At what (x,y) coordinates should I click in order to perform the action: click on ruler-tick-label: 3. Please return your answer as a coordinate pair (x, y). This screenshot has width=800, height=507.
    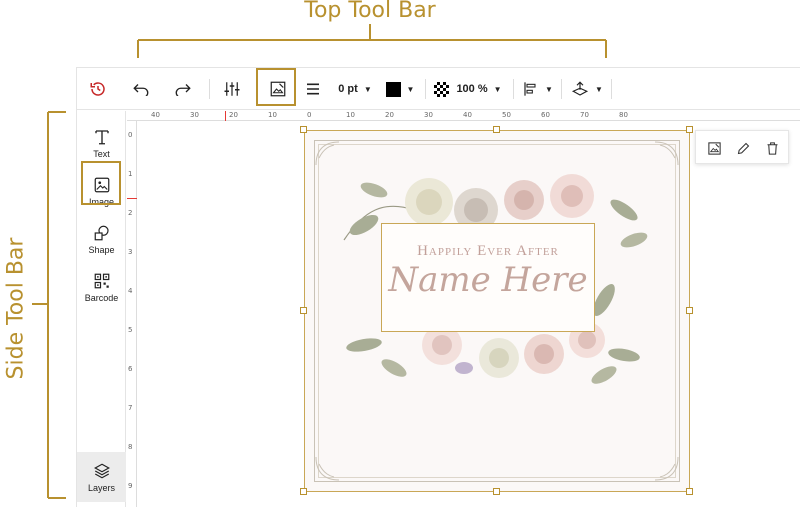
    Looking at the image, I should click on (130, 252).